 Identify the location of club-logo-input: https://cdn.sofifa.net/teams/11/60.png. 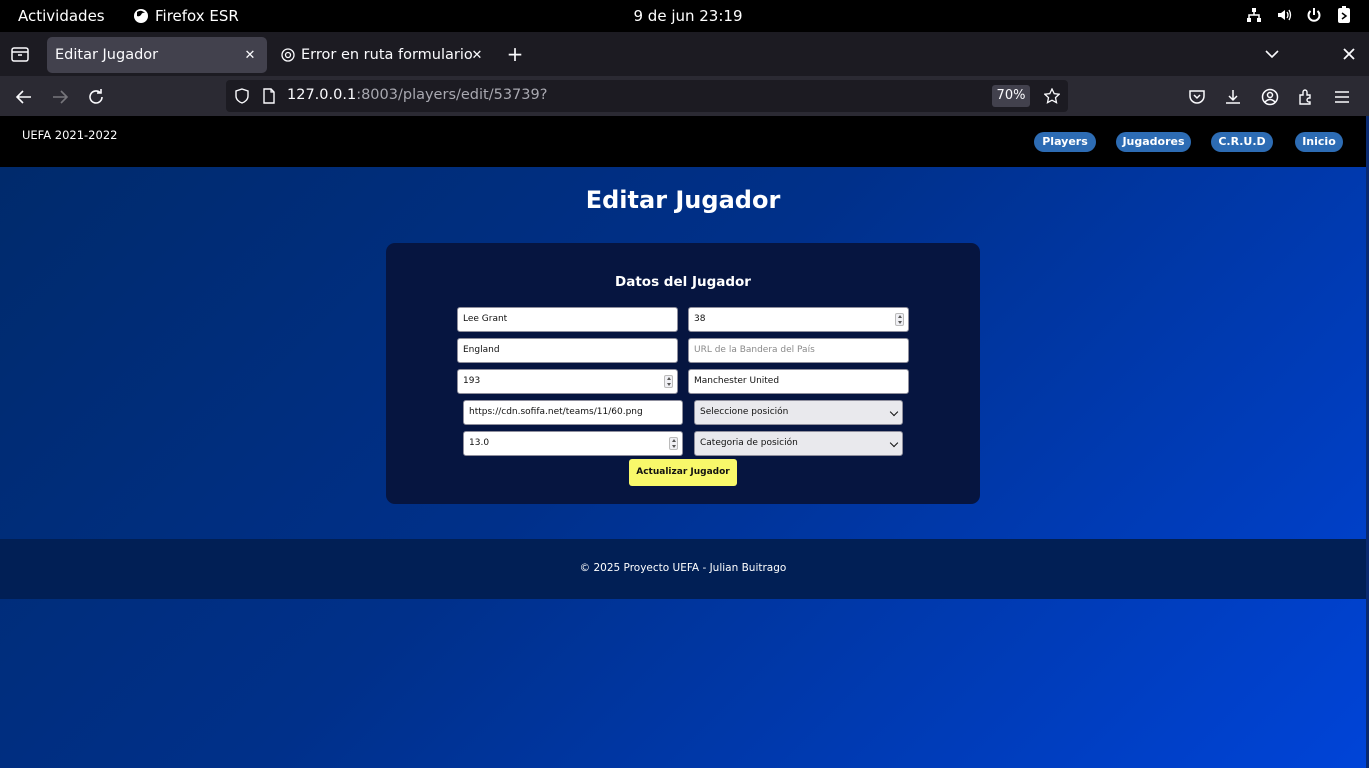
(573, 412).